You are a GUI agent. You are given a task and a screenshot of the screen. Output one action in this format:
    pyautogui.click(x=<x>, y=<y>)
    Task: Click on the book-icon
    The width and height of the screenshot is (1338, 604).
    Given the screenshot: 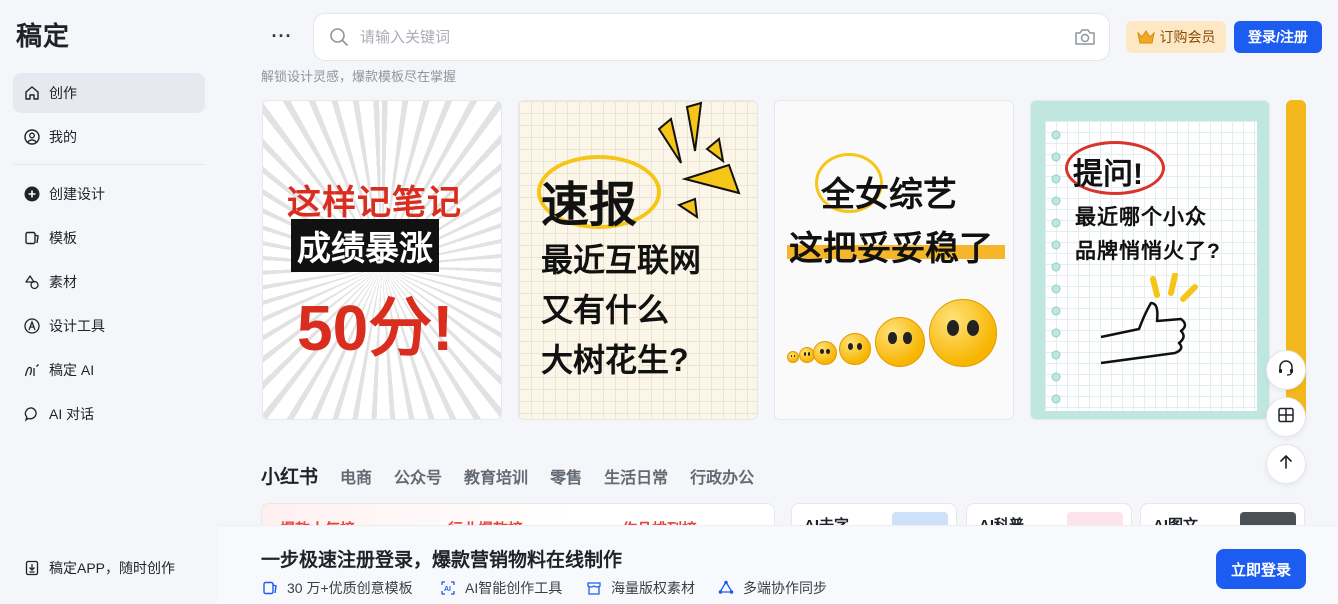 What is the action you would take?
    pyautogui.click(x=1286, y=417)
    